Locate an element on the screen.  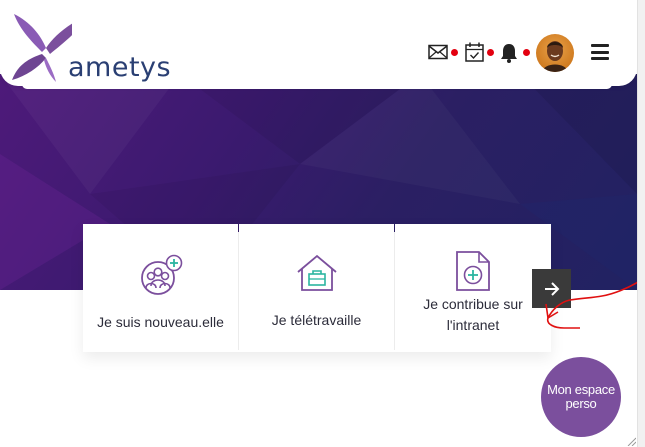
user-avatar is located at coordinates (555, 53).